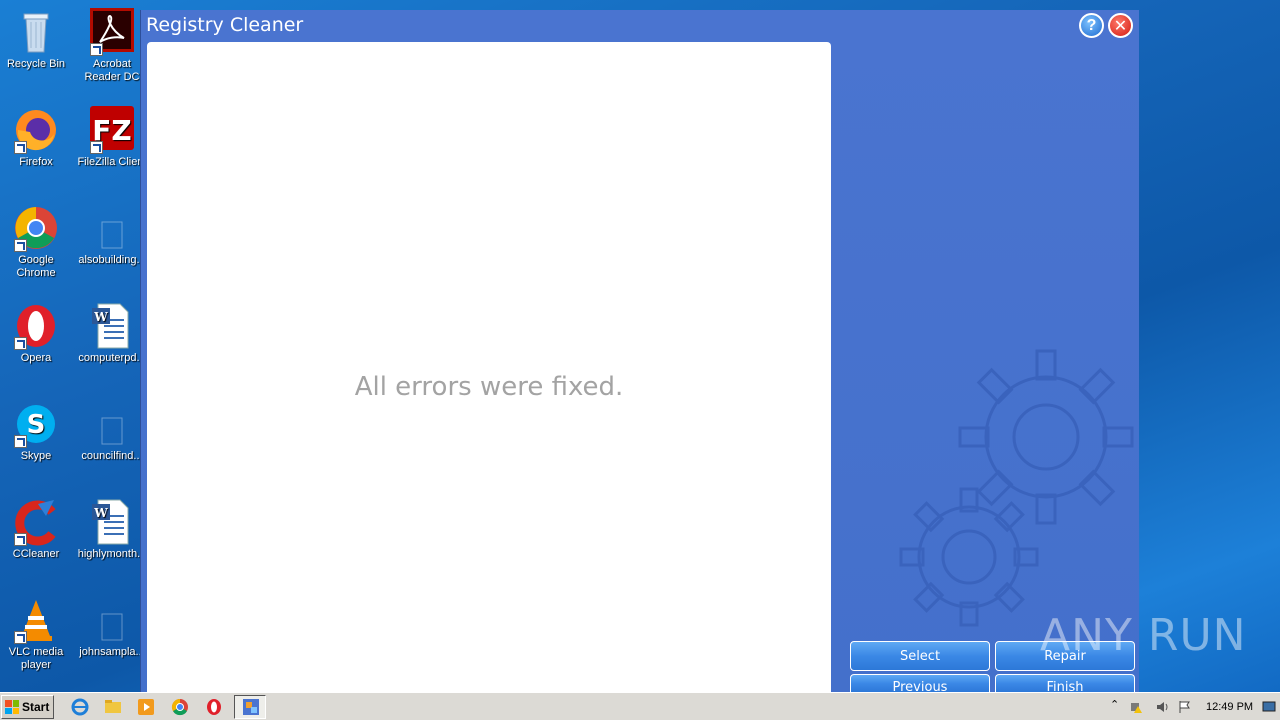 This screenshot has width=1280, height=720. Describe the element at coordinates (1269, 707) in the screenshot. I see `show-desktop-icon` at that location.